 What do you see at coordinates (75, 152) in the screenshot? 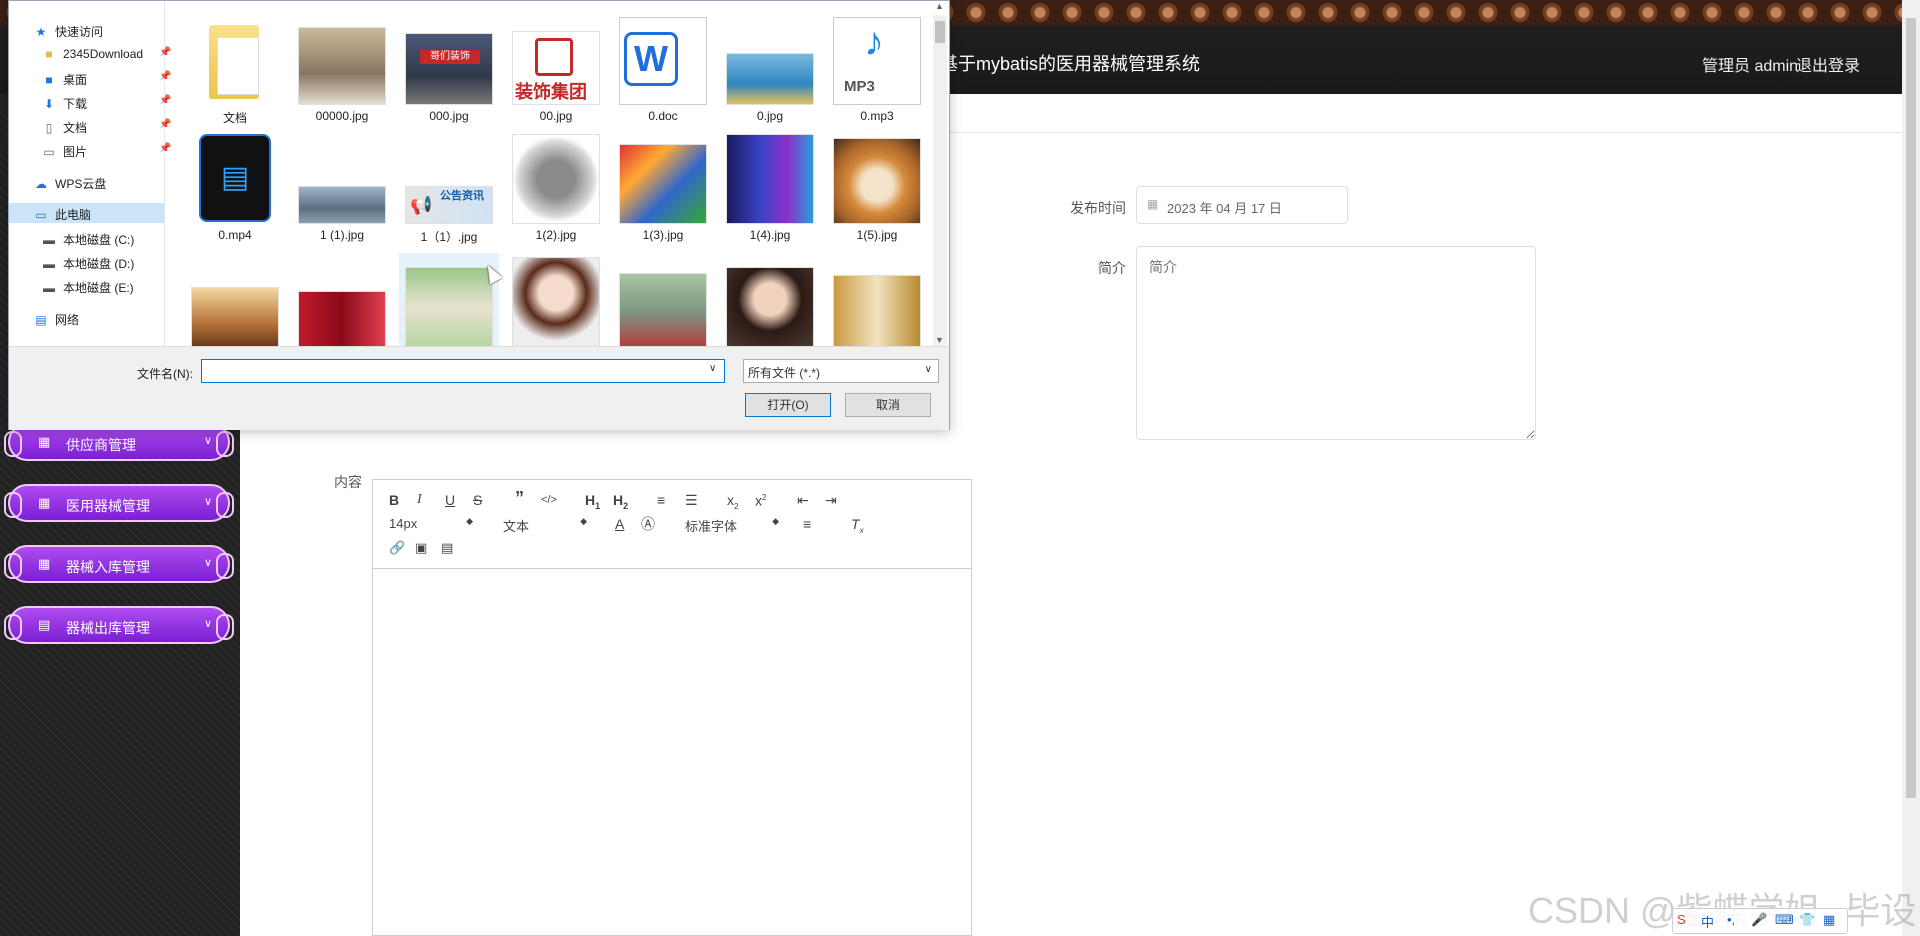
I see `nav-label: 图片` at bounding box center [75, 152].